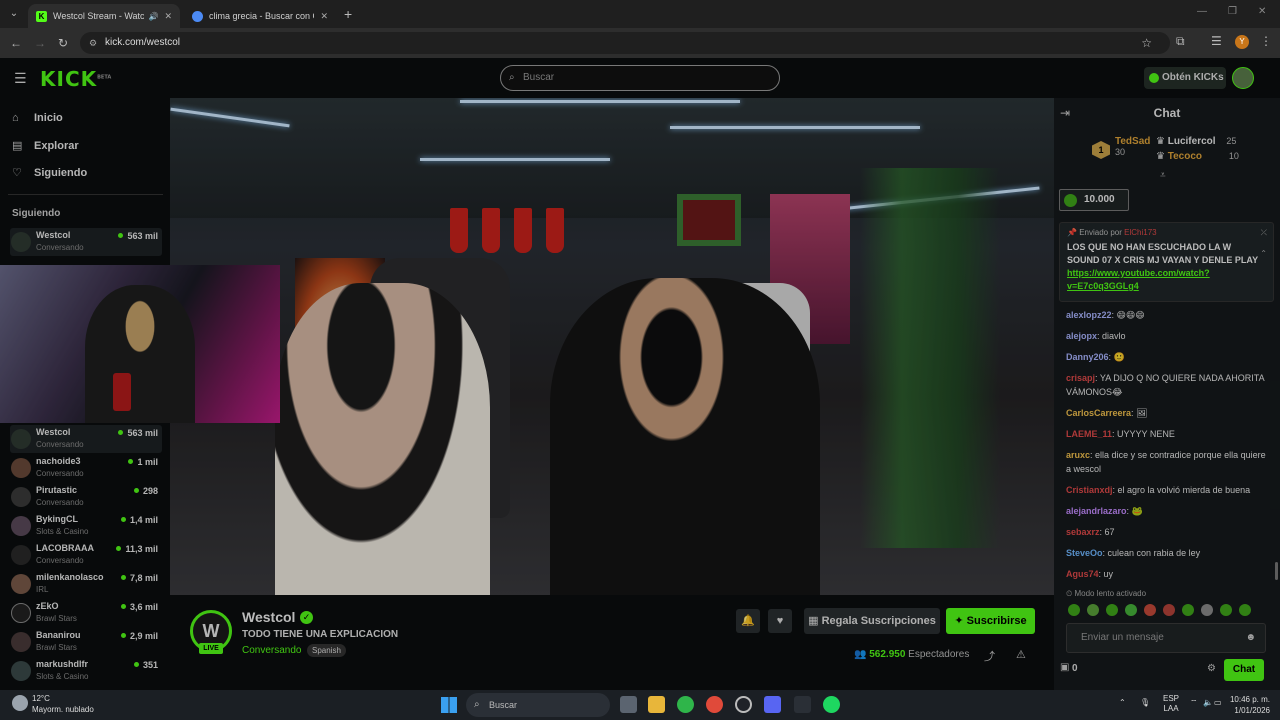 The height and width of the screenshot is (720, 1280). What do you see at coordinates (1094, 200) in the screenshot?
I see `kicks-pinned-amount: 10.000` at bounding box center [1094, 200].